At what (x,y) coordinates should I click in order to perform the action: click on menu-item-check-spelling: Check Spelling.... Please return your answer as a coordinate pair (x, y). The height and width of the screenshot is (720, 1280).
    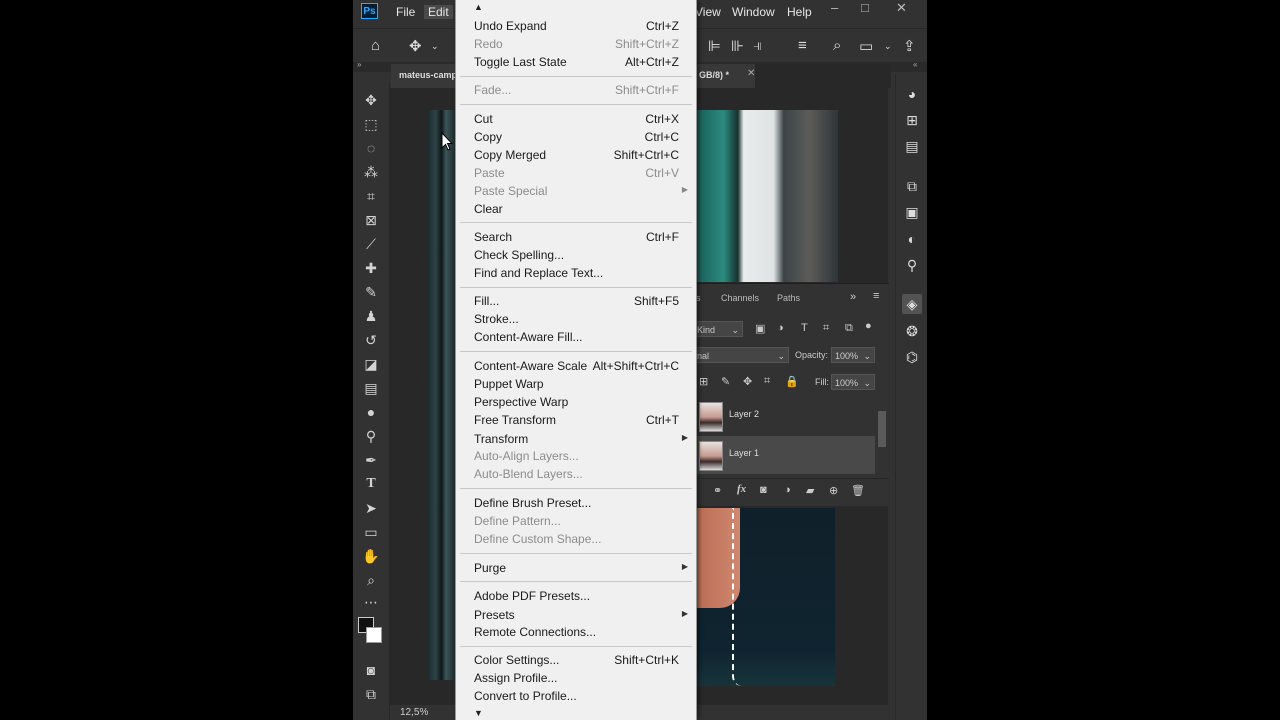
    Looking at the image, I should click on (576, 255).